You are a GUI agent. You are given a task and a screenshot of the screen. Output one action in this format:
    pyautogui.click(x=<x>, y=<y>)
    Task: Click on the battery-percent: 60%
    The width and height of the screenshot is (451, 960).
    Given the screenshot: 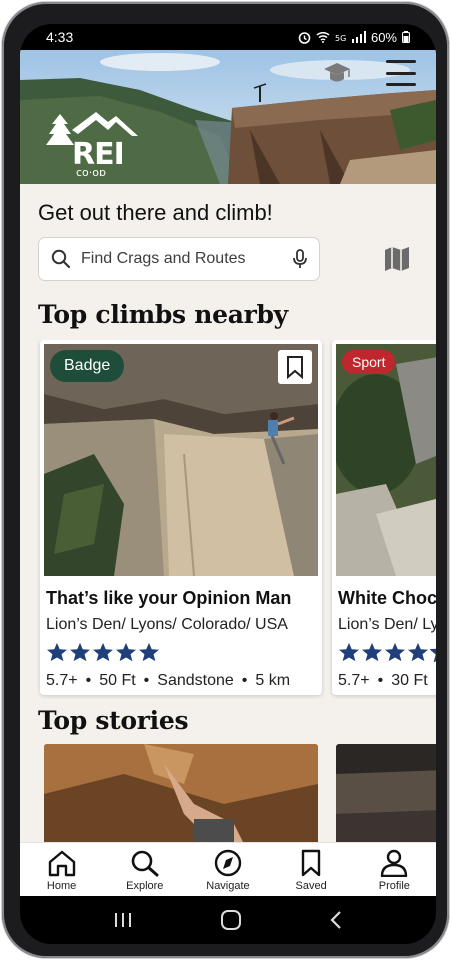 What is the action you would take?
    pyautogui.click(x=383, y=37)
    